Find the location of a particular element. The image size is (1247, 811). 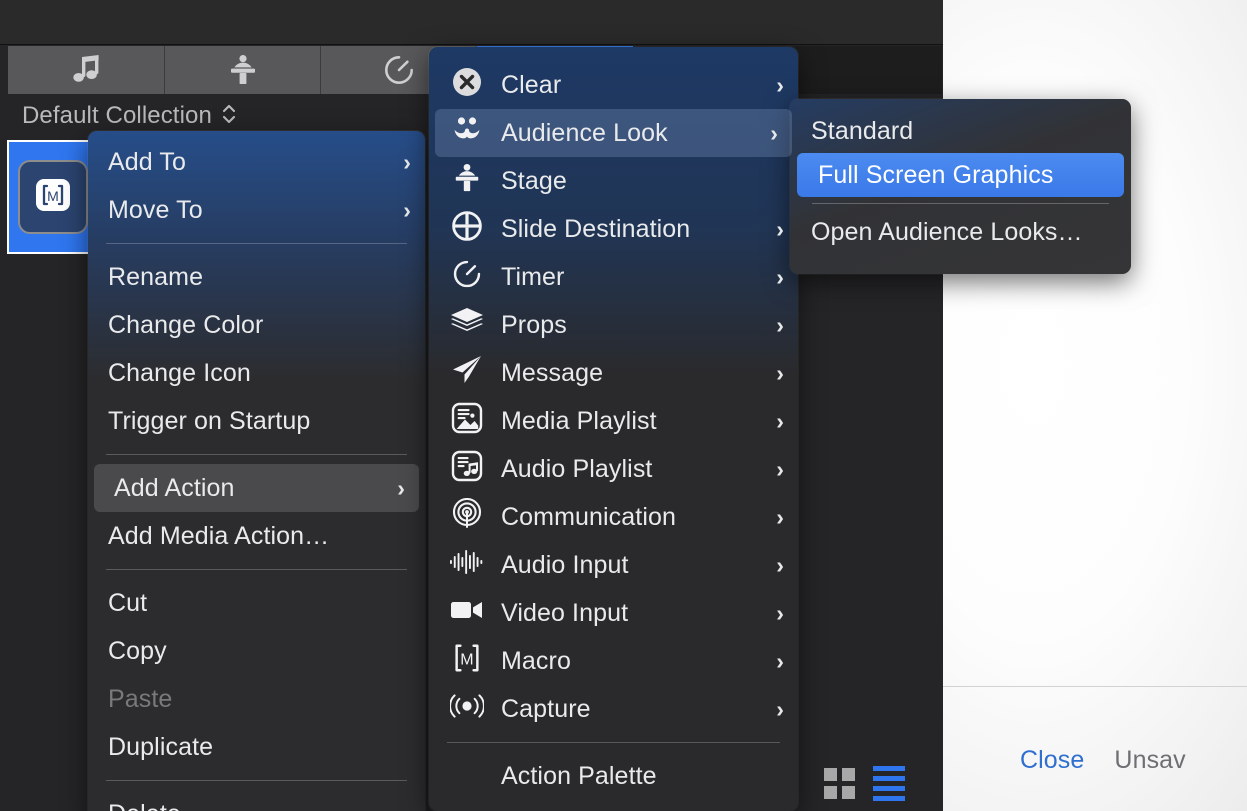

audience-look-icon is located at coordinates (467, 133).